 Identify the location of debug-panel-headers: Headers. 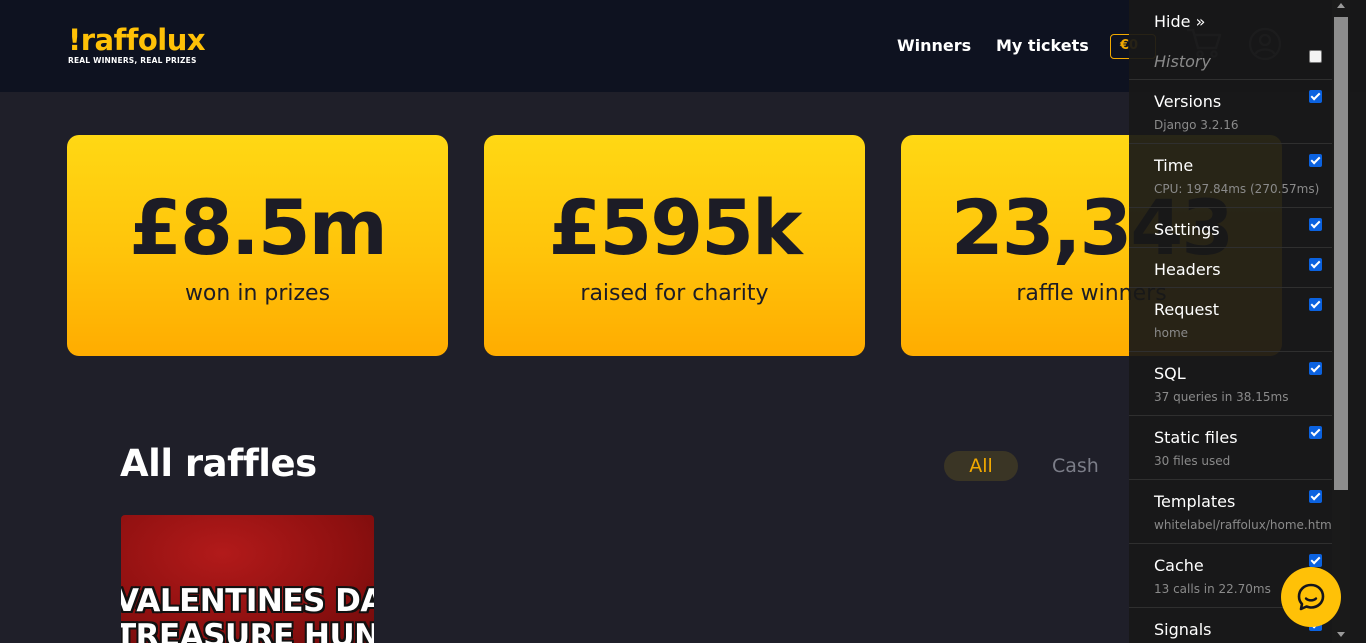
(1230, 268).